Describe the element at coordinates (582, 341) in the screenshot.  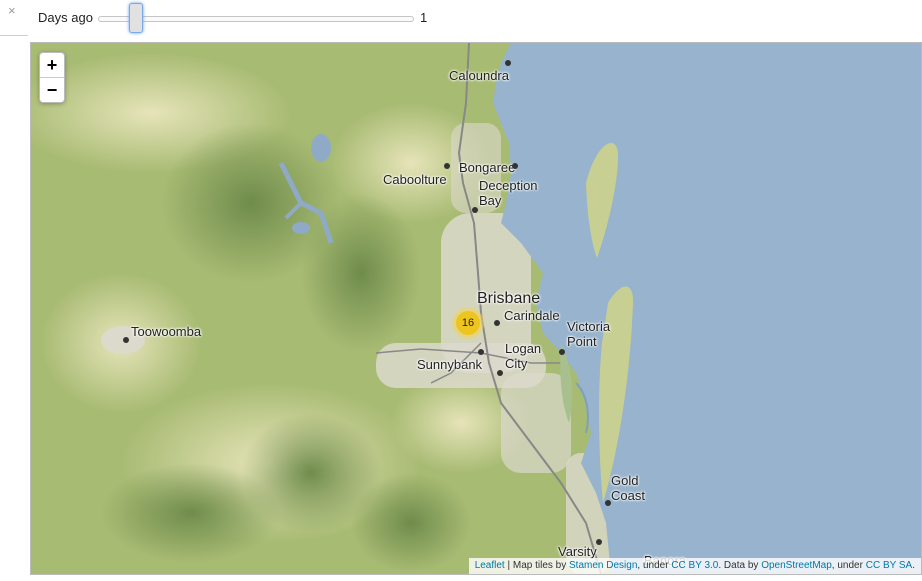
I see `place-label-victoria-line2: Point` at that location.